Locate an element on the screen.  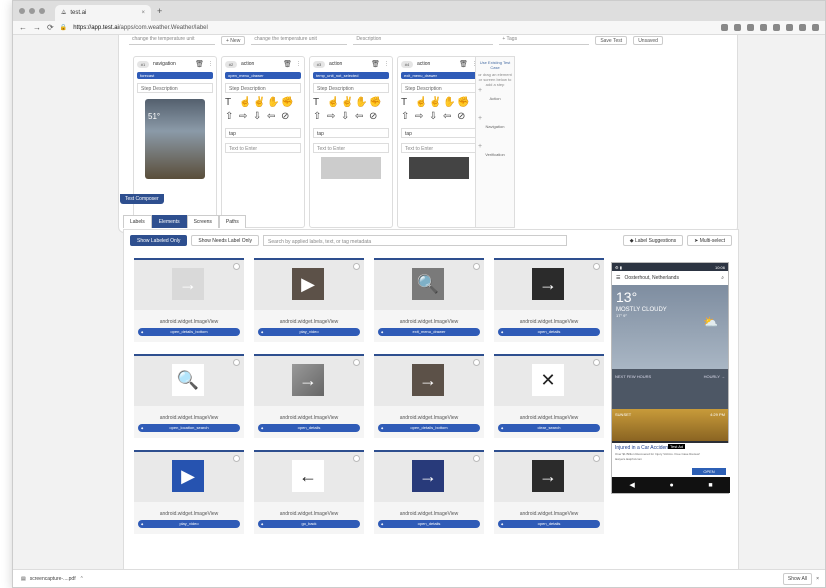
element-label-pill: clear_search is located at coordinates (549, 428).